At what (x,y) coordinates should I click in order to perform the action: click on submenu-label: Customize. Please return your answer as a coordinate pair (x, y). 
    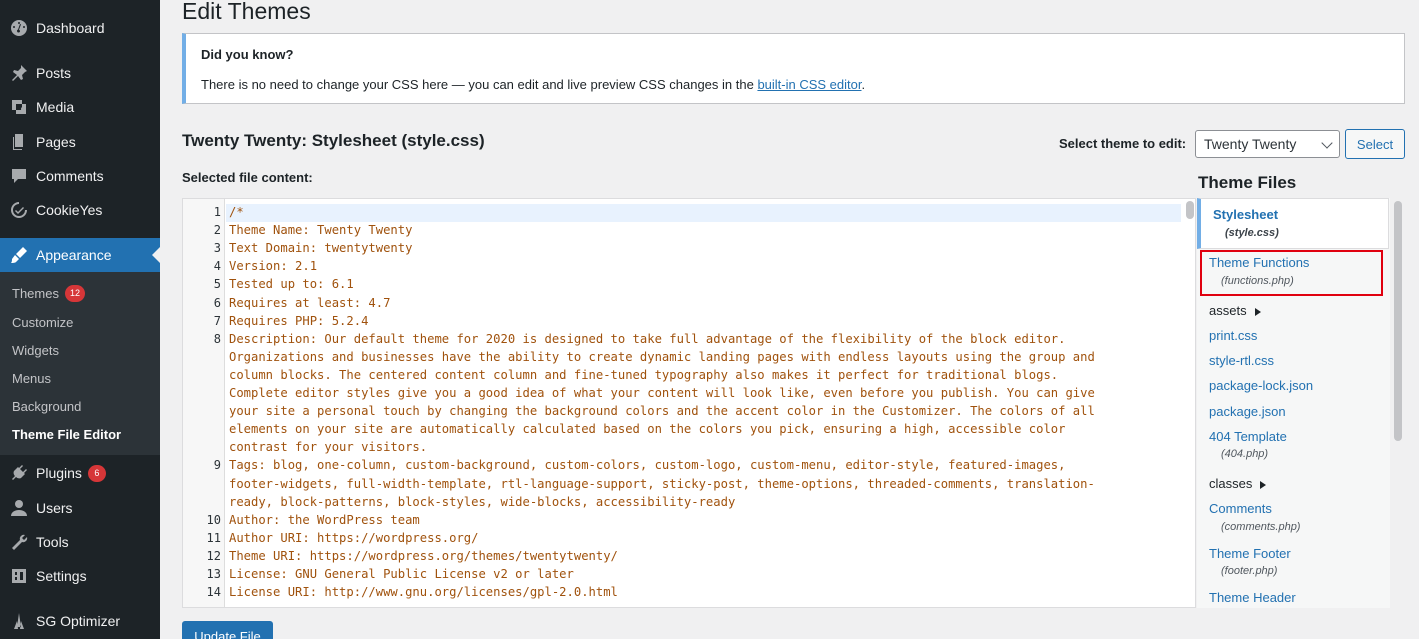
    Looking at the image, I should click on (43, 322).